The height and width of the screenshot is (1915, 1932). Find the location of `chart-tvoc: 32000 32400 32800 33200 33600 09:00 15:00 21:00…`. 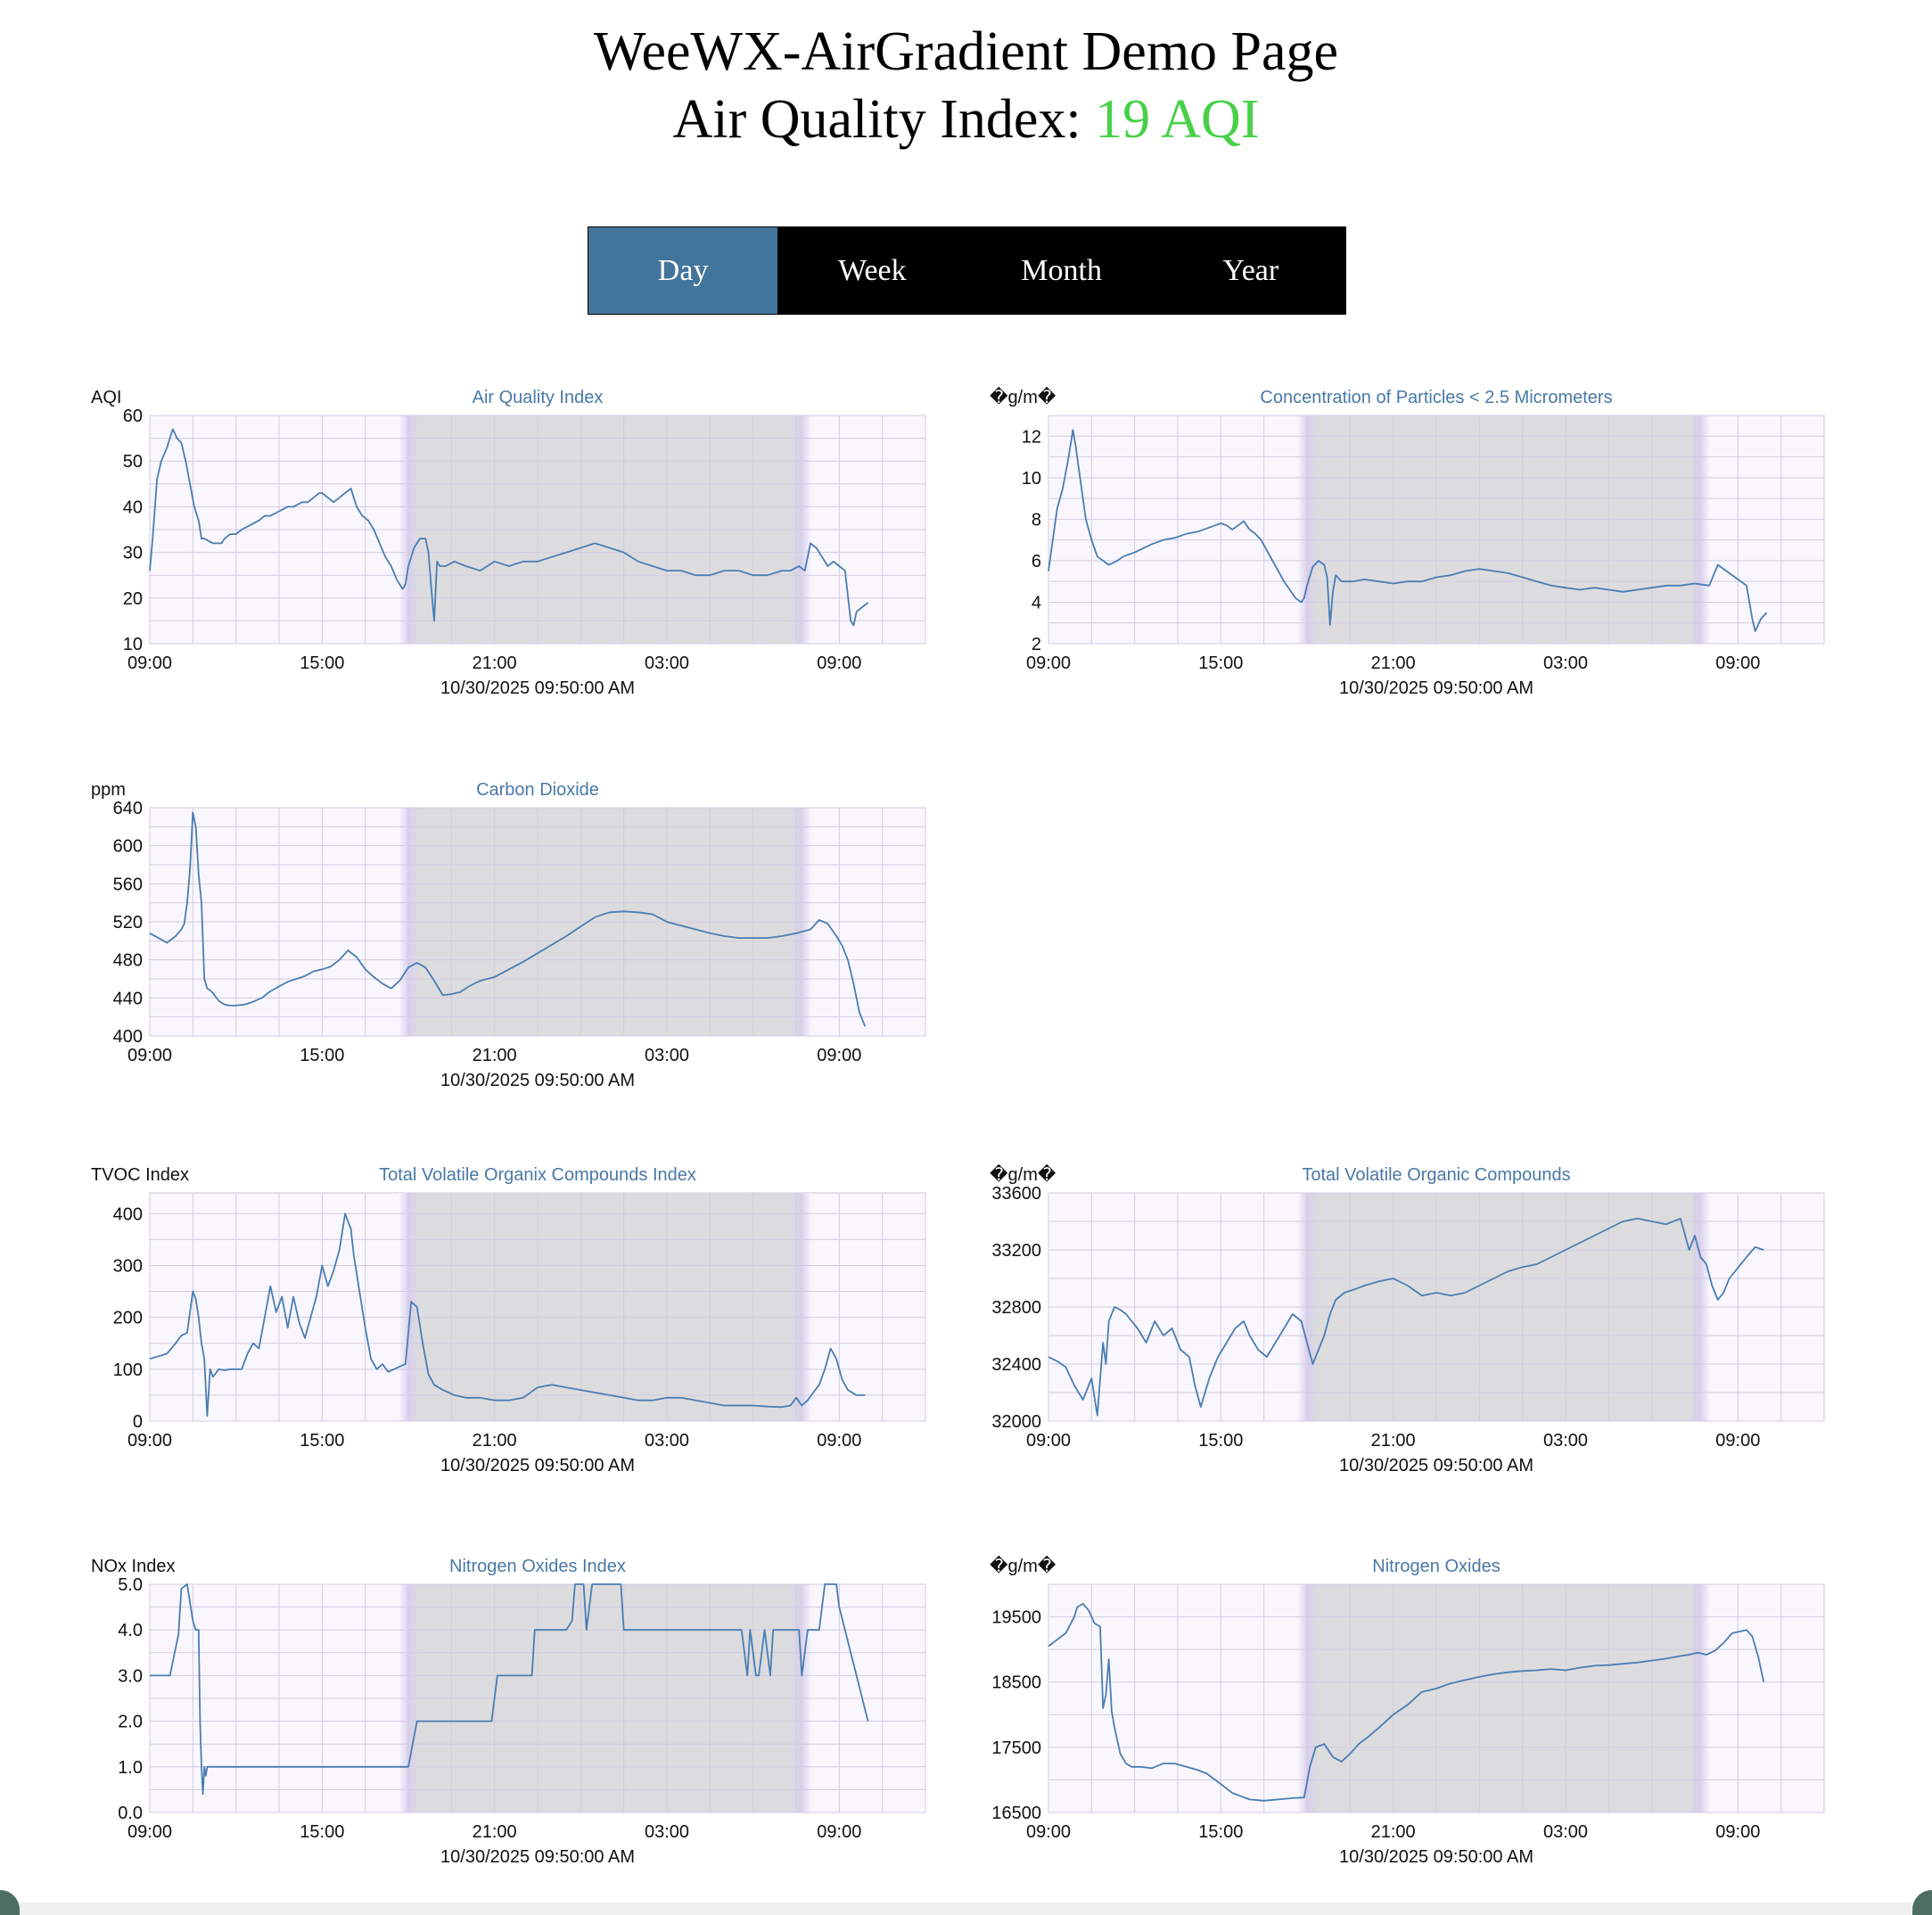

chart-tvoc: 32000 32400 32800 33200 33600 09:00 15:00 21:00… is located at coordinates (1409, 1323).